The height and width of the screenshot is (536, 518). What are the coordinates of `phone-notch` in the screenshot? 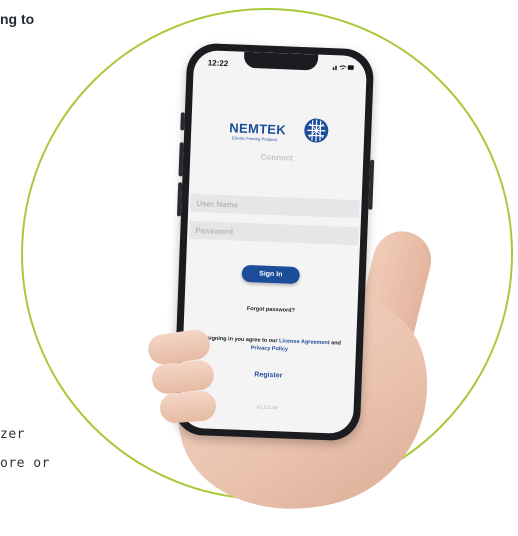 It's located at (280, 61).